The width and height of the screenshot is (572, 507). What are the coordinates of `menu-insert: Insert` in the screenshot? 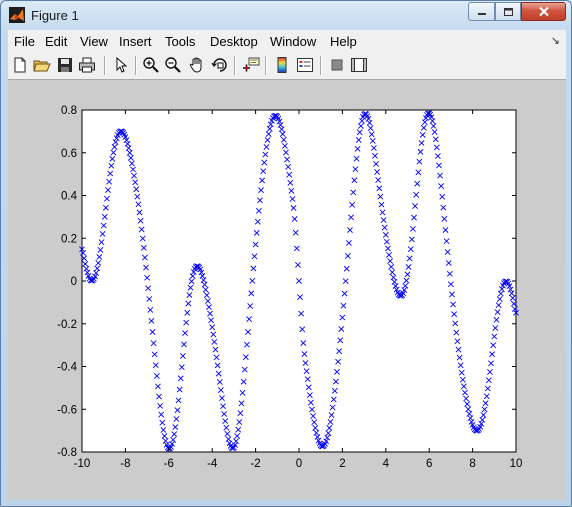 It's located at (135, 41).